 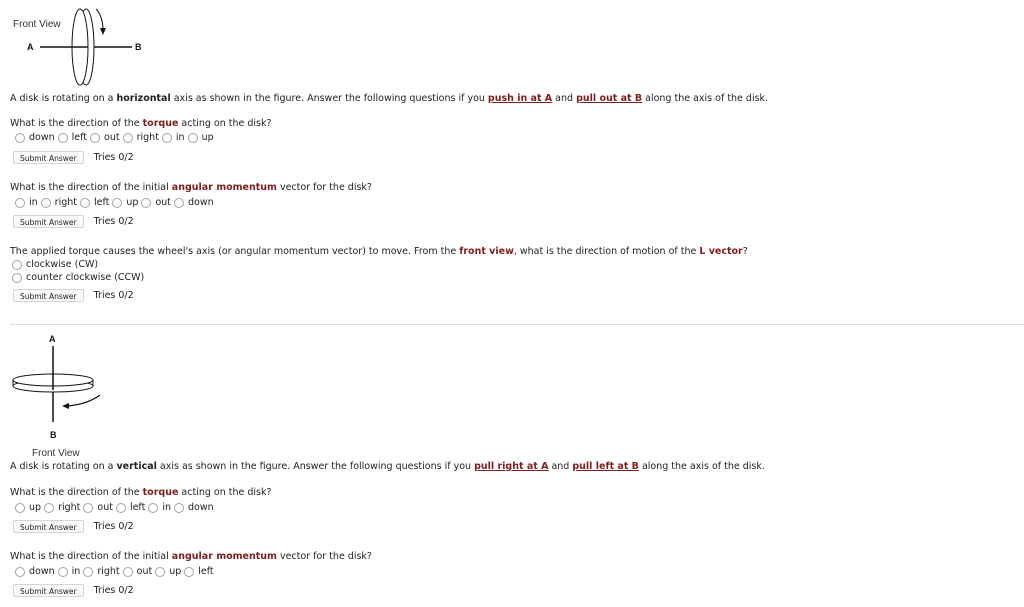 I want to click on answer-options: down left out right in up, so click(x=116, y=137).